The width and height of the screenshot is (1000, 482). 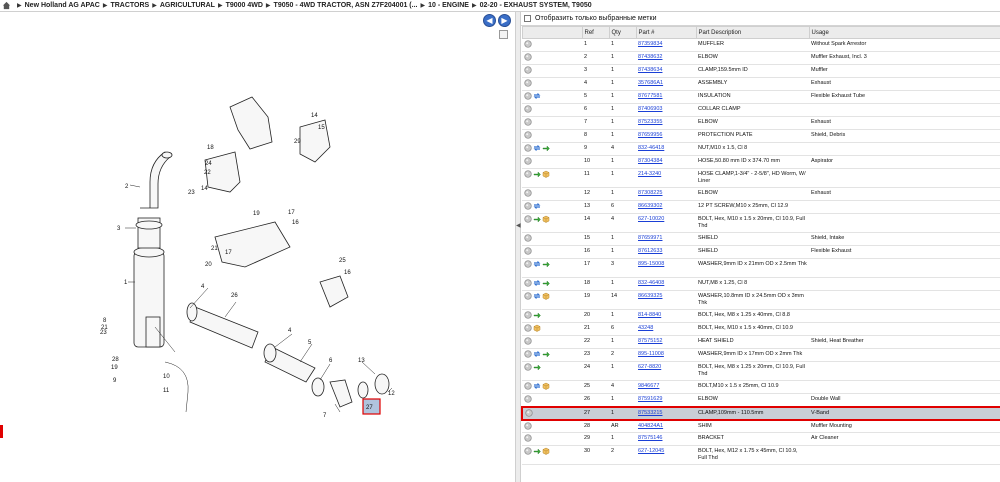 What do you see at coordinates (518, 228) in the screenshot?
I see `splitter-grip-icon: ◀` at bounding box center [518, 228].